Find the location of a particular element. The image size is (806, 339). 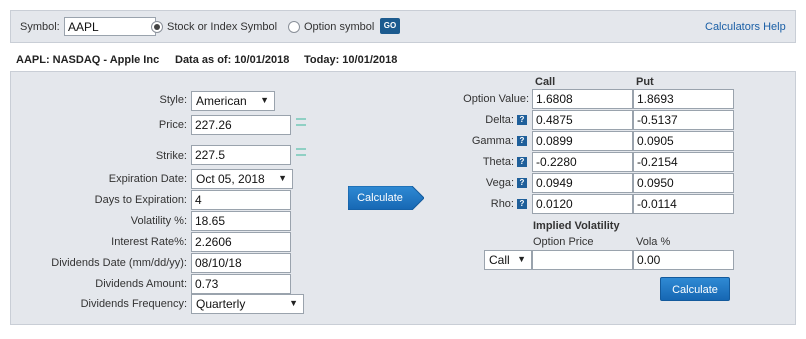

greek-label: Delta: is located at coordinates (499, 120).